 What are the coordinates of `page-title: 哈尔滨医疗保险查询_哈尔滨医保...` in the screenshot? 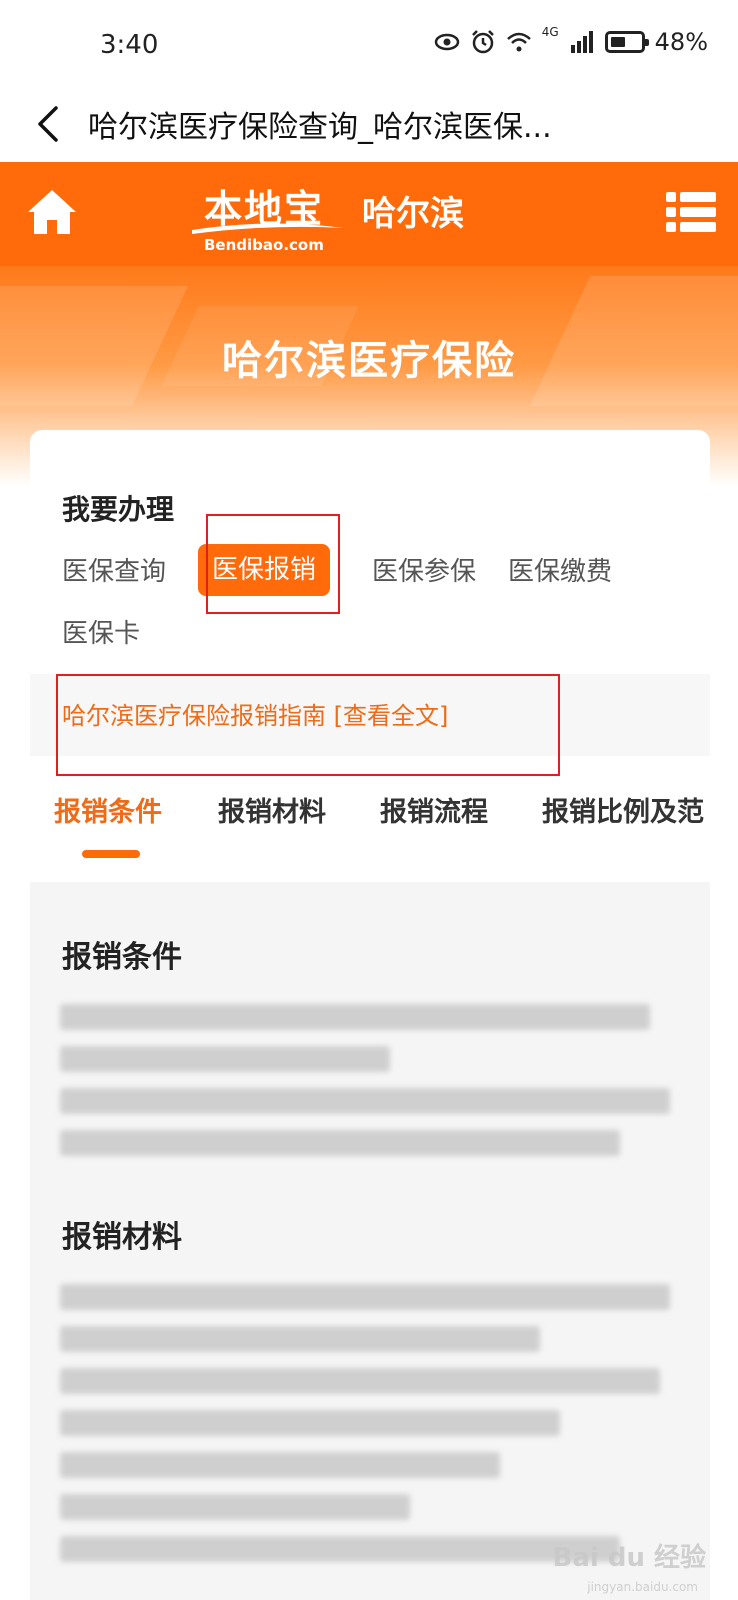 It's located at (320, 127).